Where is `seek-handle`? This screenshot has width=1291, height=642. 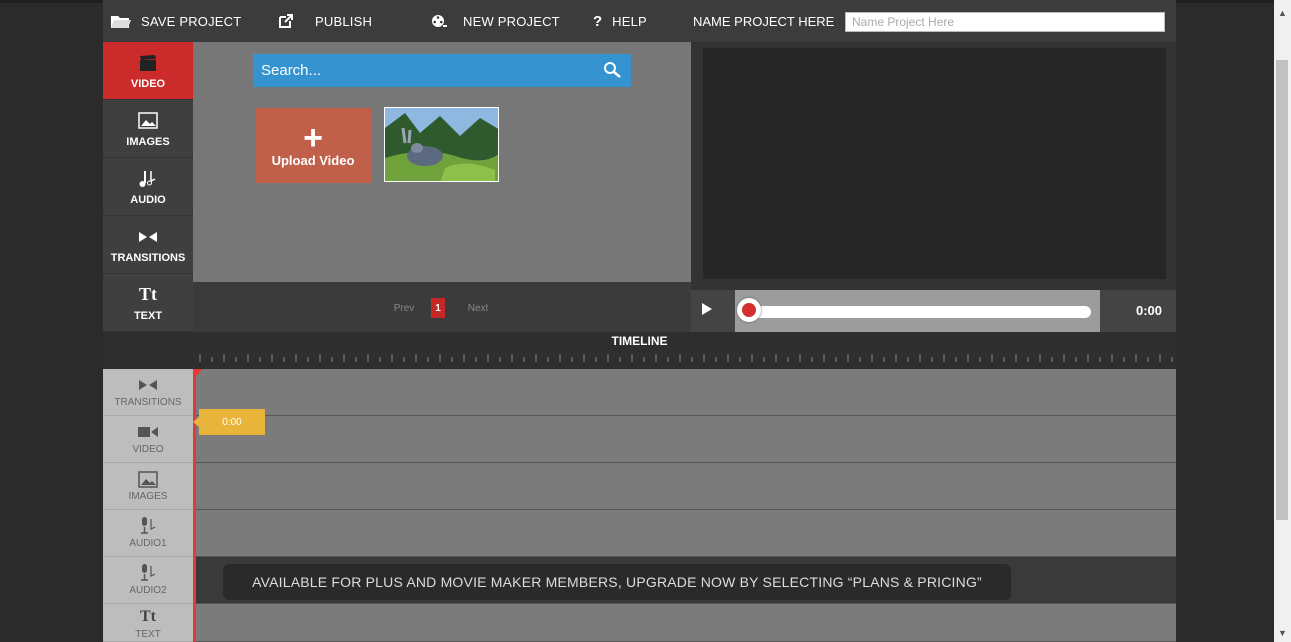 seek-handle is located at coordinates (749, 310).